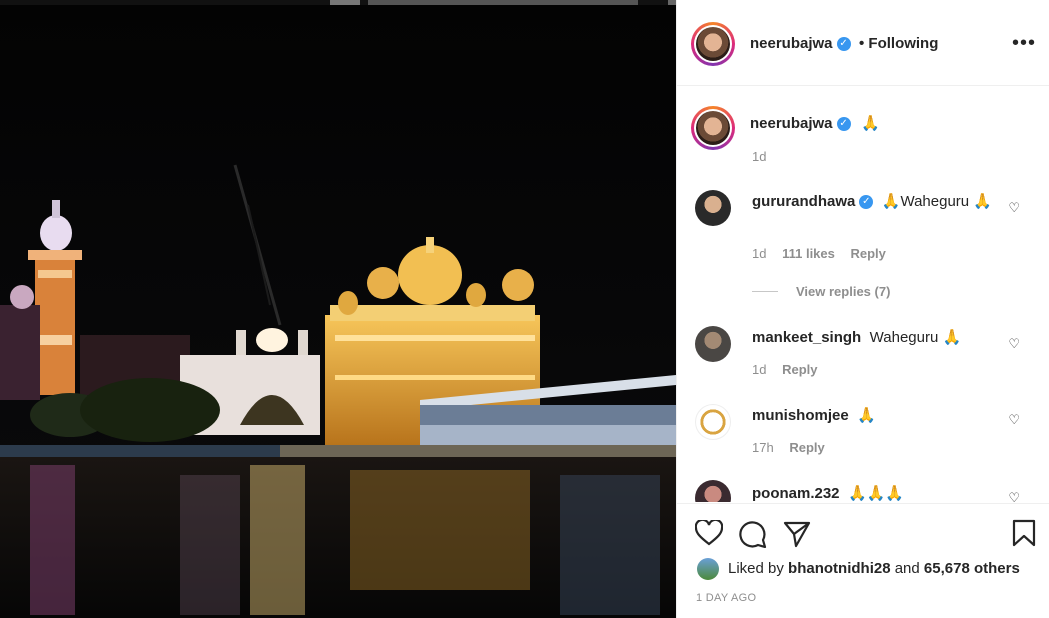  Describe the element at coordinates (765, 291) in the screenshot. I see `replies-divider` at that location.